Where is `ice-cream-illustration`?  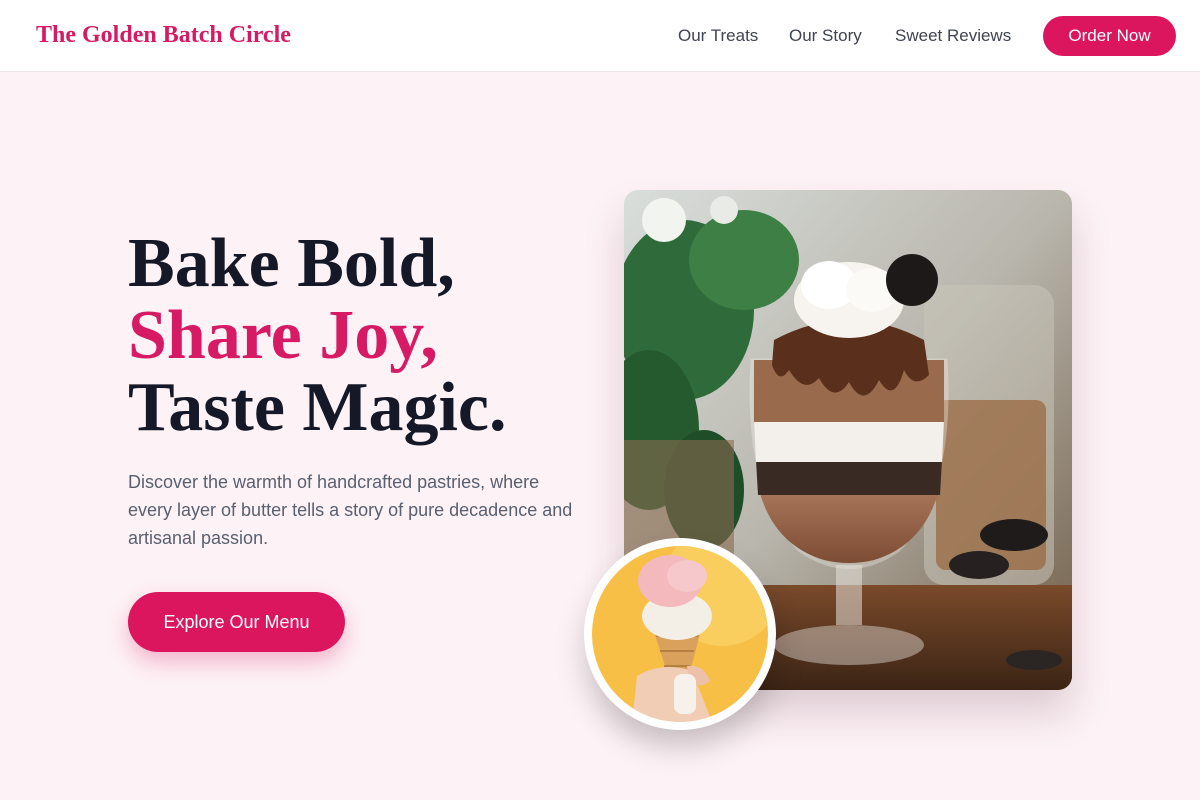
ice-cream-illustration is located at coordinates (680, 634).